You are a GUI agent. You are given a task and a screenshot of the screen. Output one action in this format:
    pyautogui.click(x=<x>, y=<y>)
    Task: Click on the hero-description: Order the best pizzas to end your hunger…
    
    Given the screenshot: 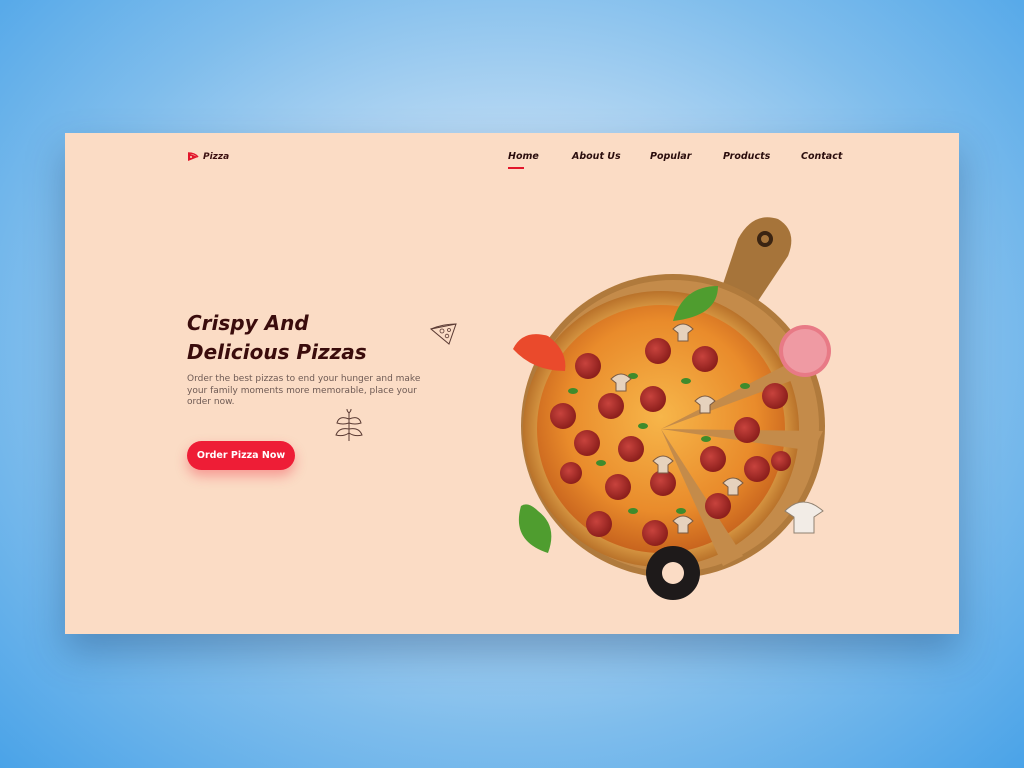 What is the action you would take?
    pyautogui.click(x=304, y=390)
    